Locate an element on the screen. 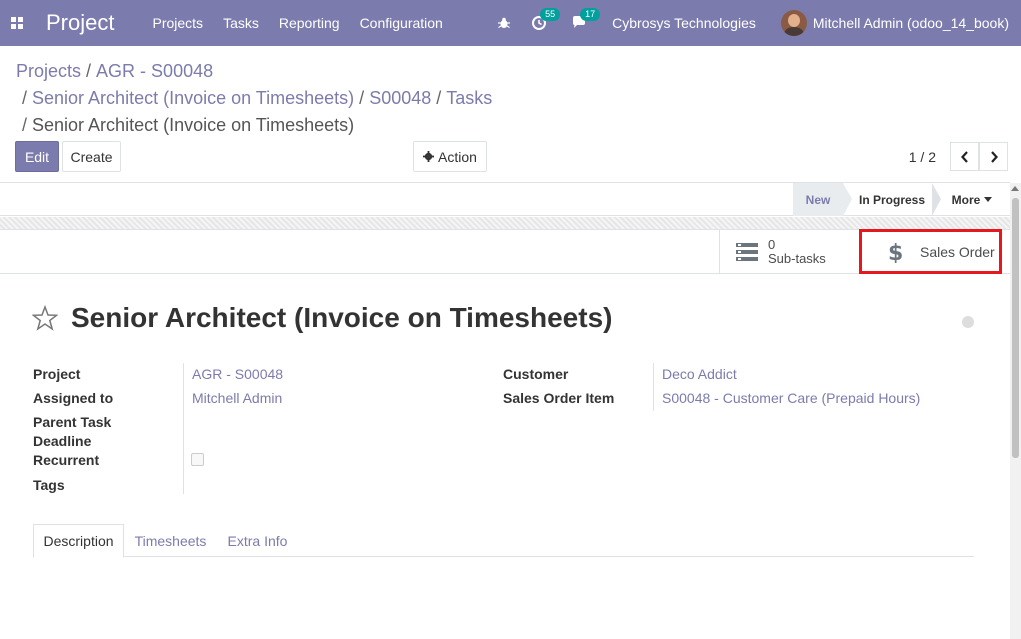 This screenshot has width=1021, height=639. activity-icon: 55 is located at coordinates (546, 19).